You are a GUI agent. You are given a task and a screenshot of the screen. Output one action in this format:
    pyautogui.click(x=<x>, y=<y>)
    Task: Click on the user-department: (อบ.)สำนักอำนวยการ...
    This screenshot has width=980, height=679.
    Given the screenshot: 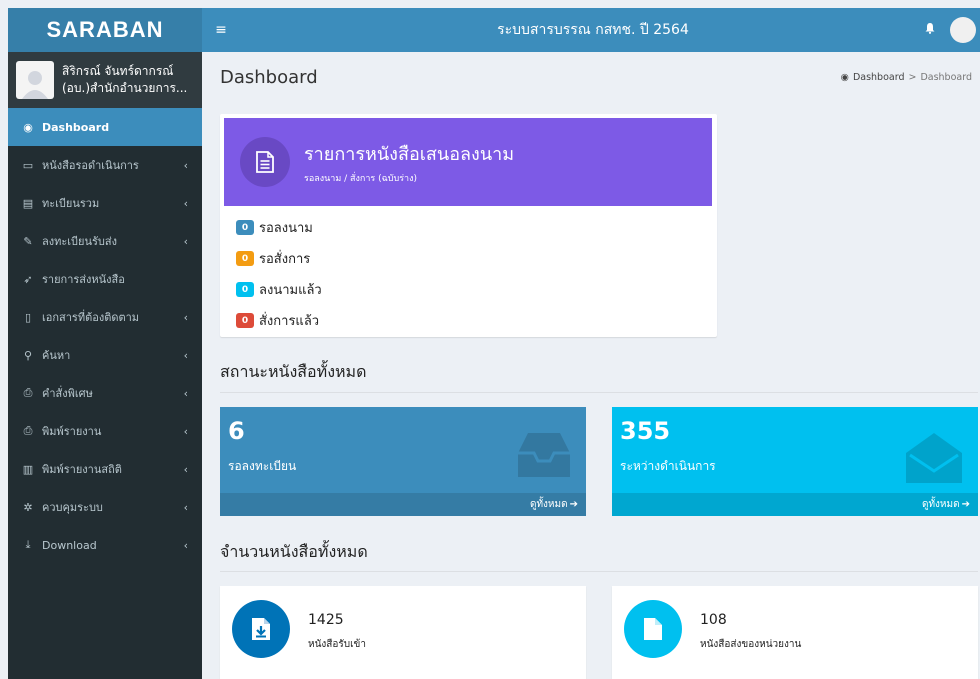 What is the action you would take?
    pyautogui.click(x=125, y=88)
    